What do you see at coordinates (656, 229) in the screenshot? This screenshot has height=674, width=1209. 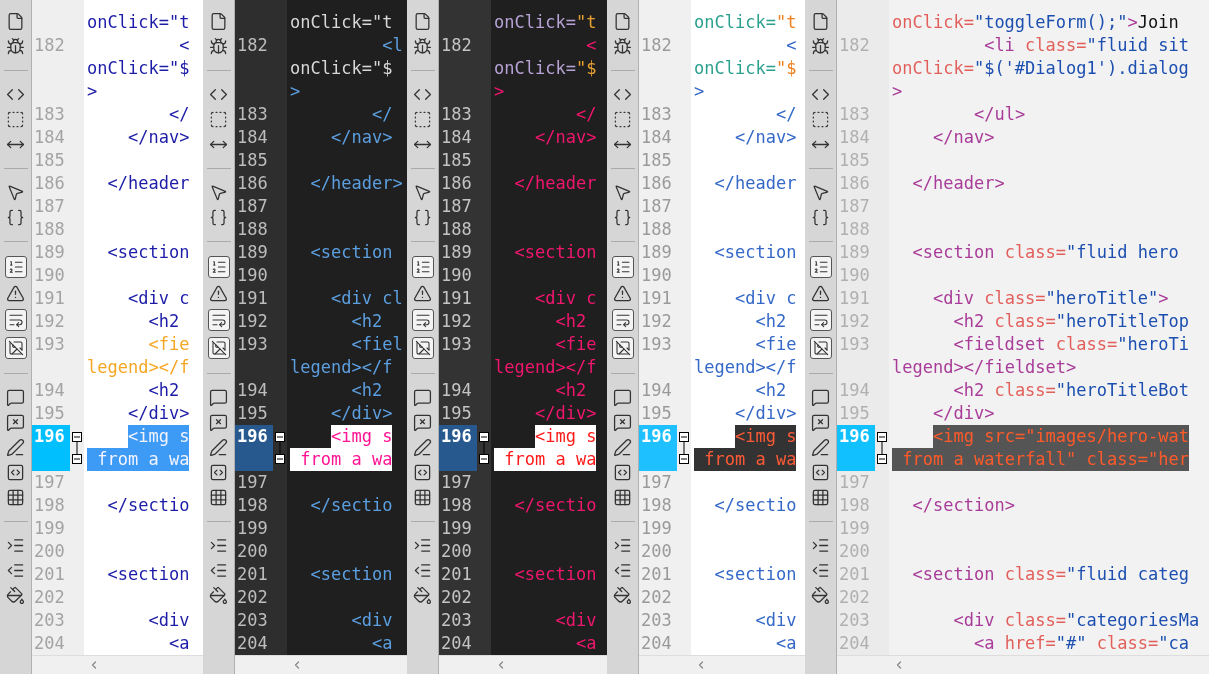 I see `line-number: 188` at bounding box center [656, 229].